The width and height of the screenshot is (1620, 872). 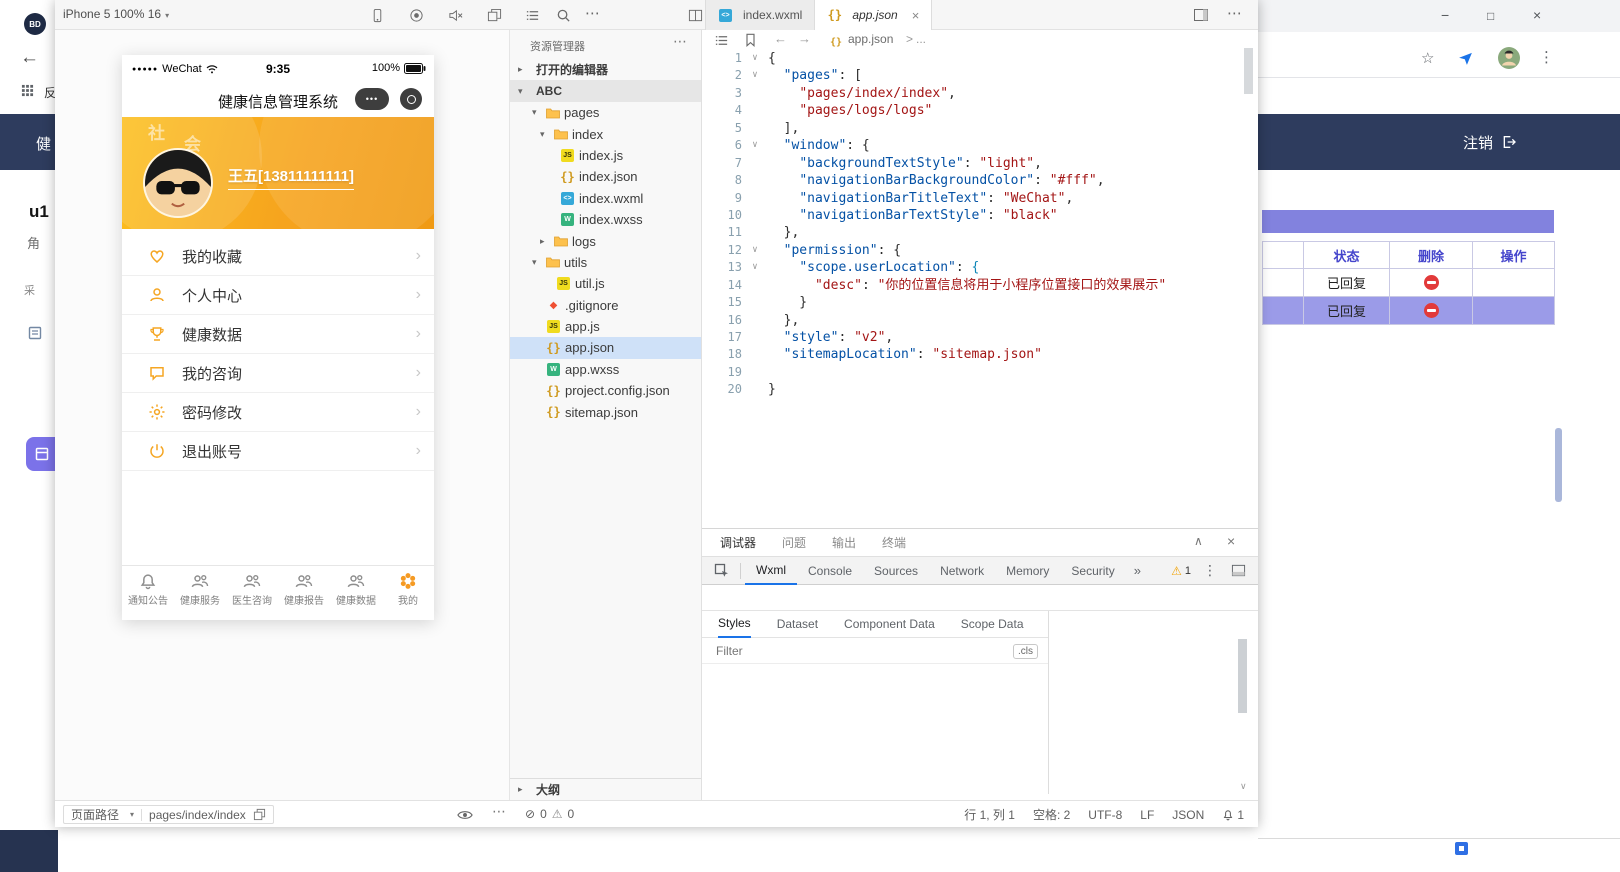 What do you see at coordinates (532, 15) in the screenshot?
I see `list-icon` at bounding box center [532, 15].